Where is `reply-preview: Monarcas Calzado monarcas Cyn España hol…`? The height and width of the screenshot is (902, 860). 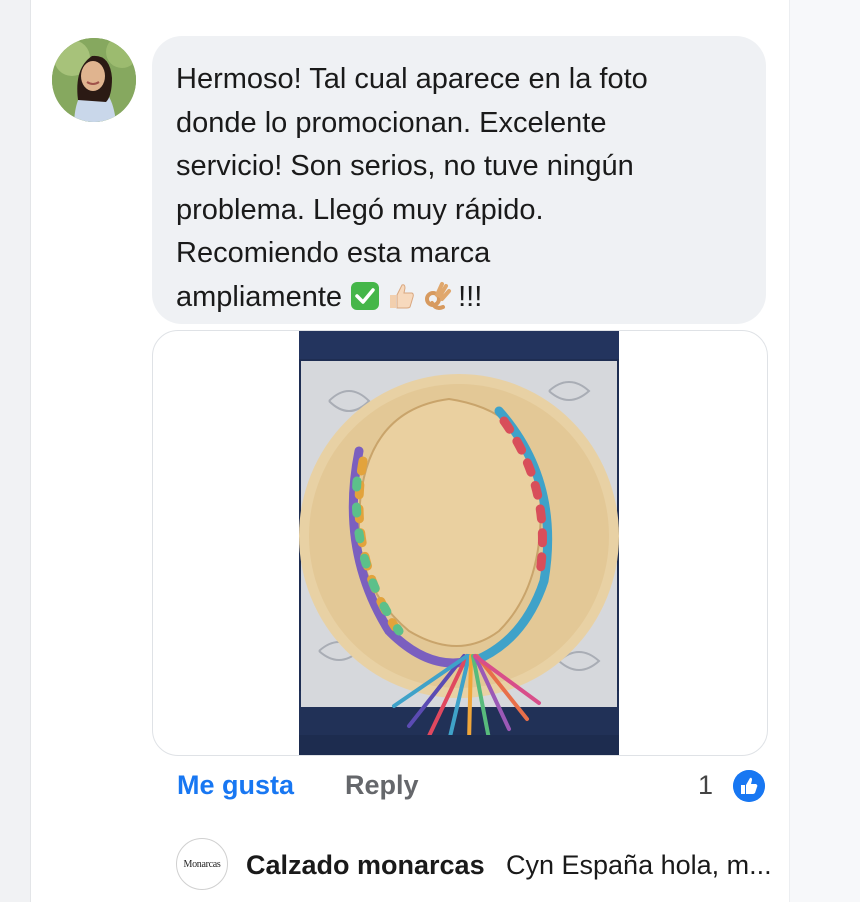
reply-preview: Monarcas Calzado monarcas Cyn España hol… is located at coordinates (476, 864).